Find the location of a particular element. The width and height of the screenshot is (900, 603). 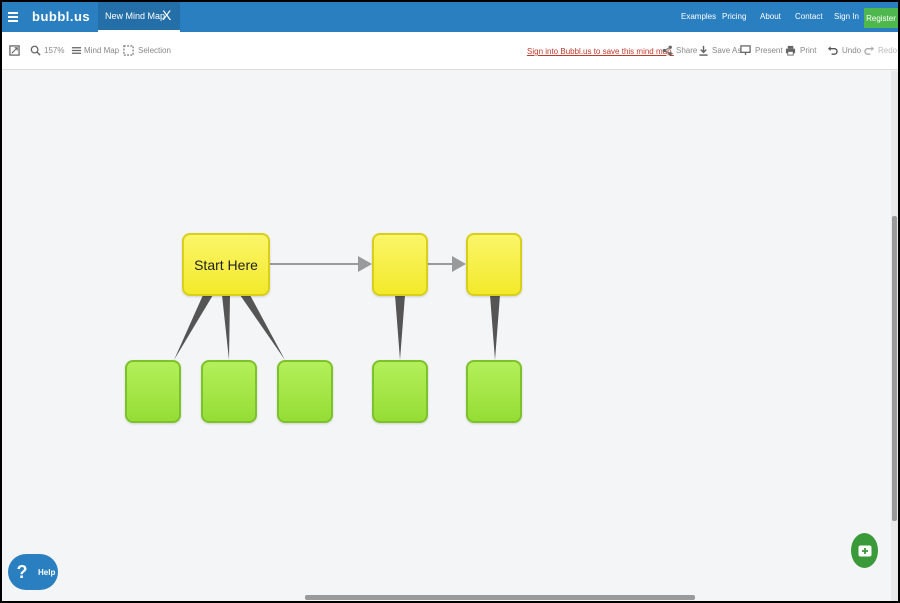

share-button: Share is located at coordinates (686, 50).